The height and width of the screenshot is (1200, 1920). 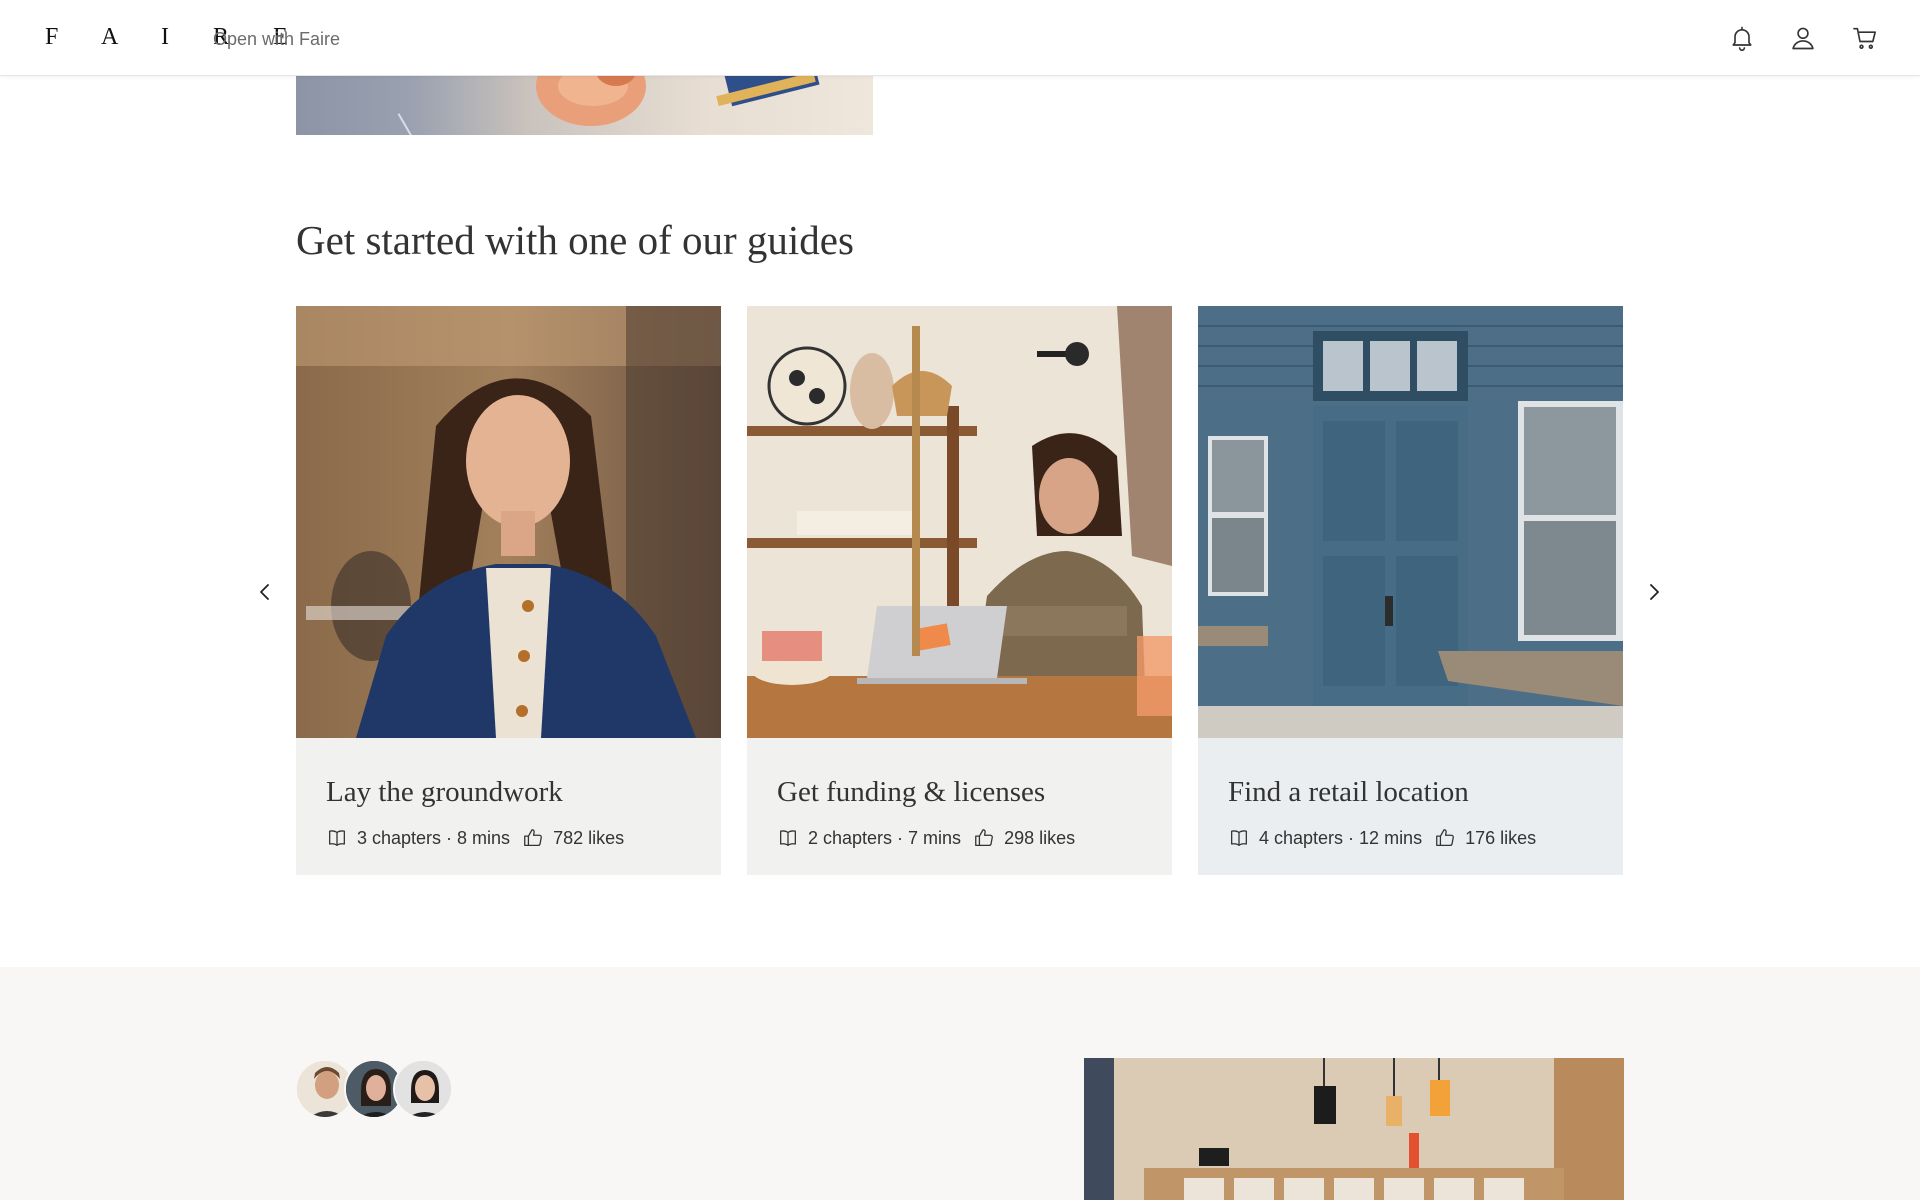 I want to click on likes-count-text: 298 likes, so click(x=1040, y=838).